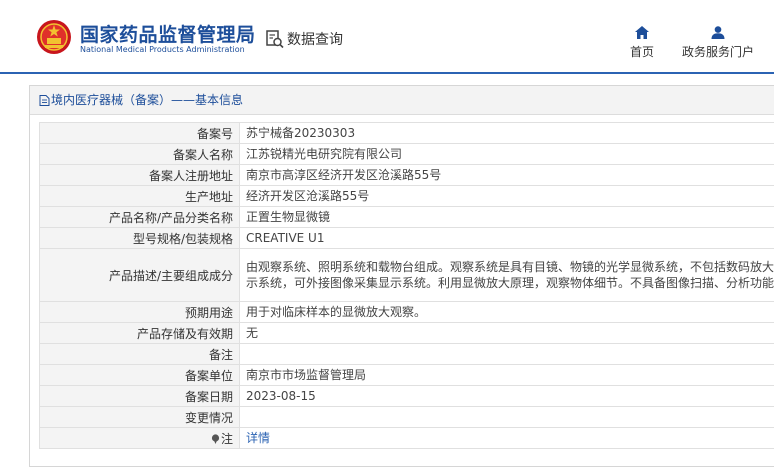 This screenshot has height=467, width=774. I want to click on table-row: 备案号 苏宁械备20230303, so click(407, 133).